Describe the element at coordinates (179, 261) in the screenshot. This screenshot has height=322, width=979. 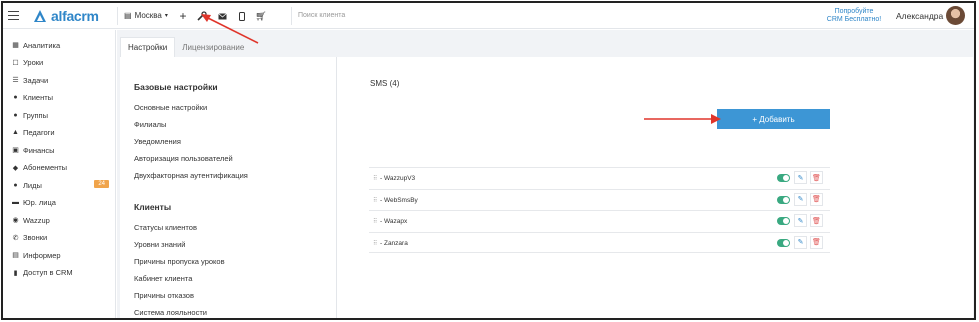
I see `settings-link: Причины пропуска уроков` at that location.